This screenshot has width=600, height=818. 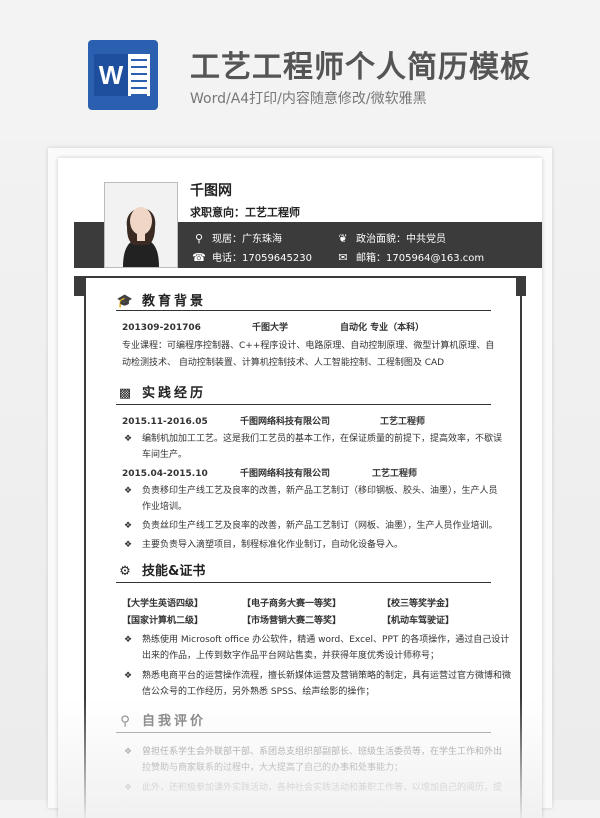 I want to click on email-item: ✉ 邮箱：1705964@163.com, so click(x=410, y=256).